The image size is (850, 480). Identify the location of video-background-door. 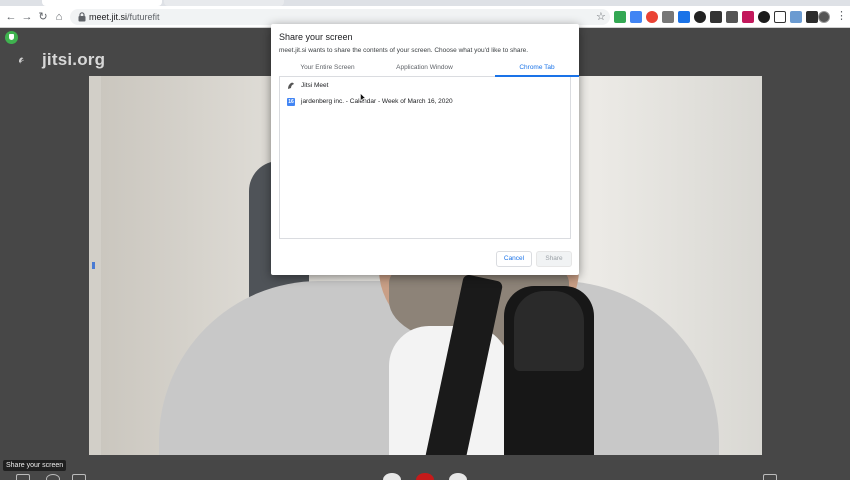
(95, 265).